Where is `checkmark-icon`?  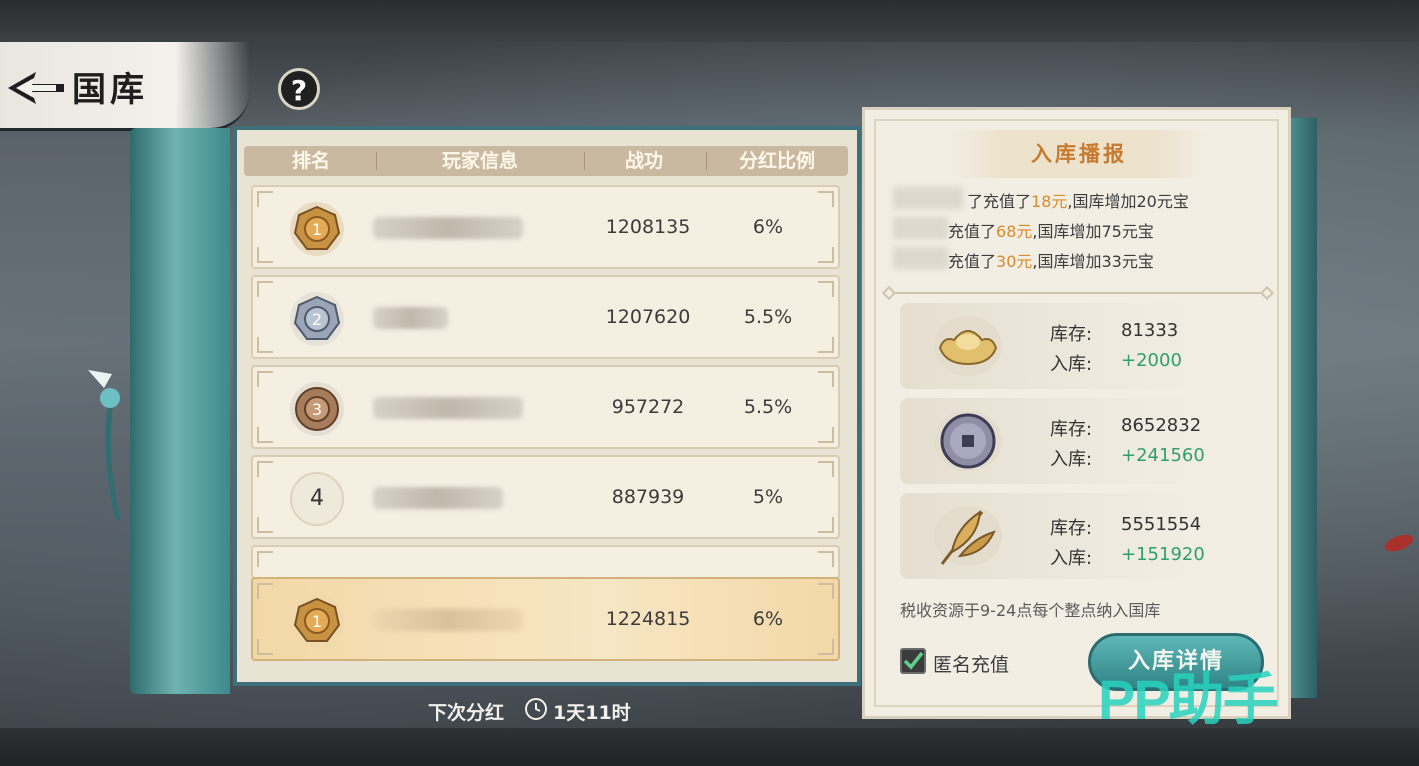 checkmark-icon is located at coordinates (913, 660).